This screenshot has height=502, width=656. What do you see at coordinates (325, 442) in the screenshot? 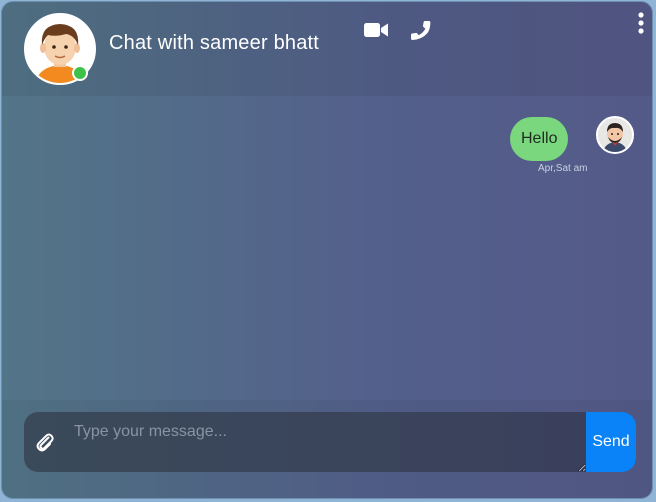
I see `message-input` at bounding box center [325, 442].